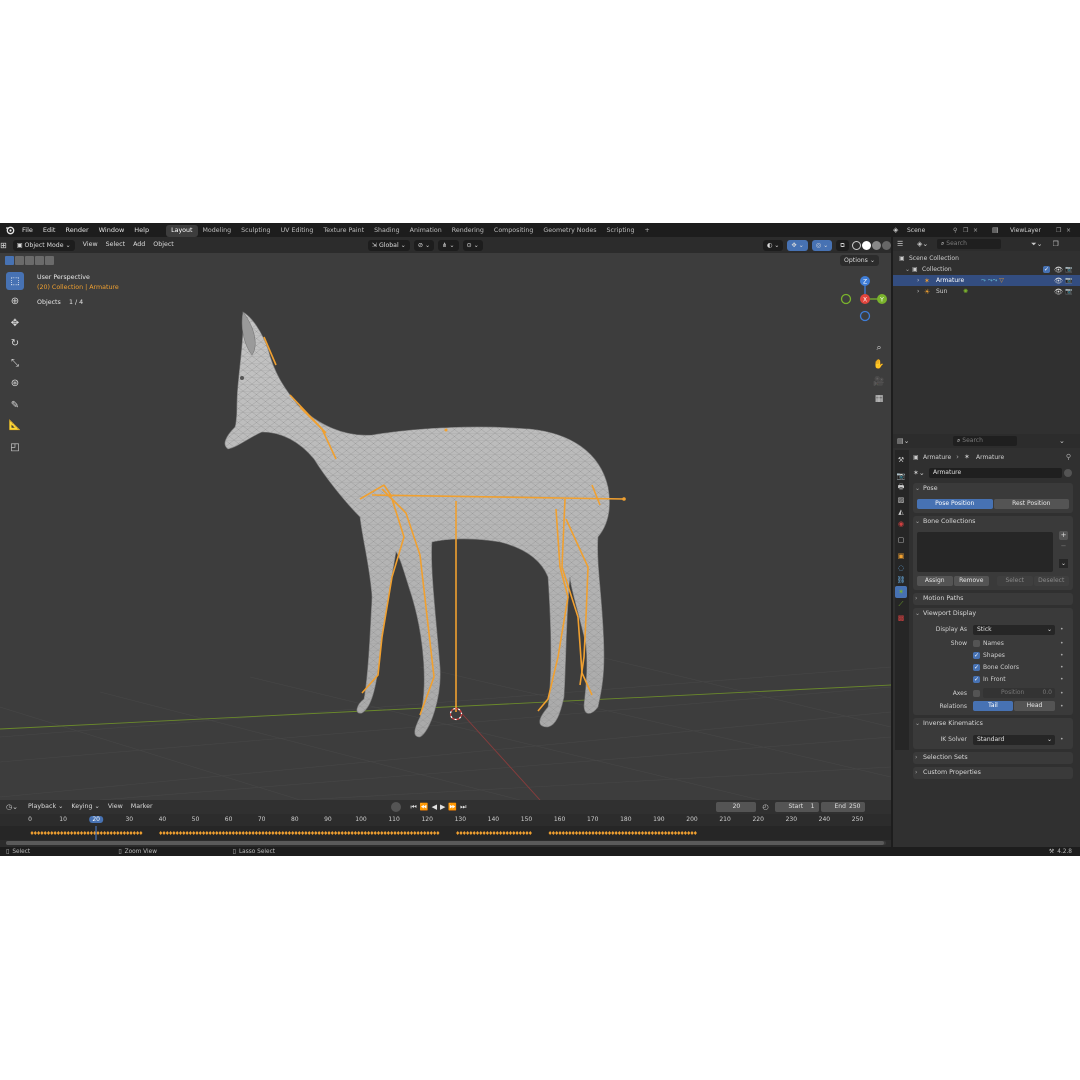 The image size is (1080, 1080). I want to click on menu-select: Select, so click(115, 245).